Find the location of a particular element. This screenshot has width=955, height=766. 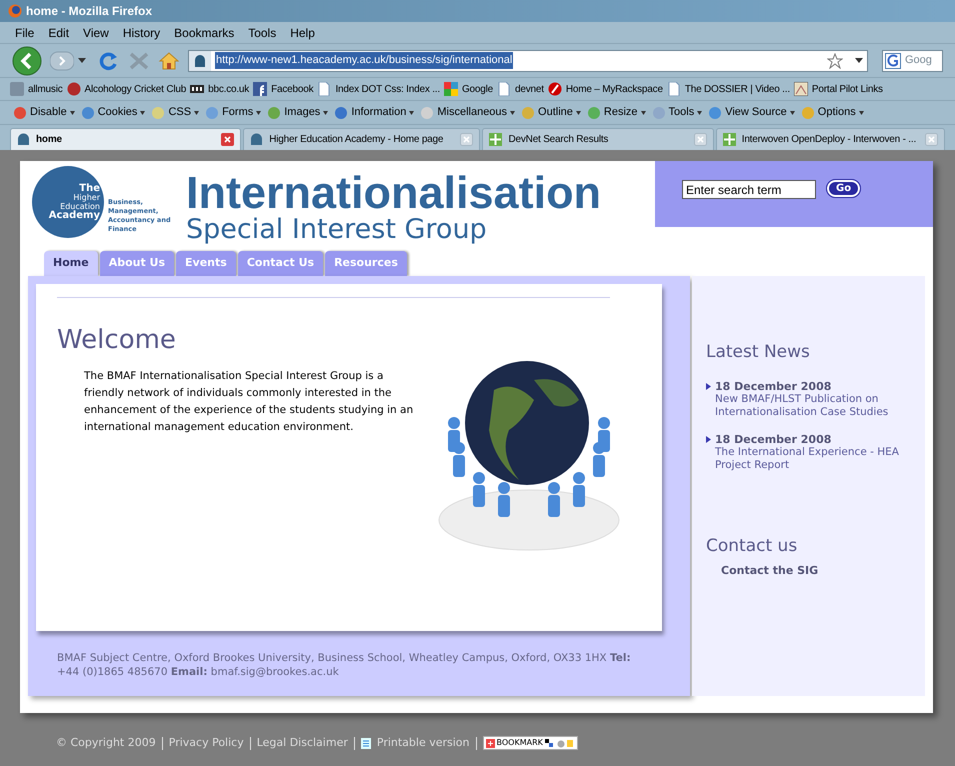

bookmark-button: BOOKMARK is located at coordinates (530, 743).